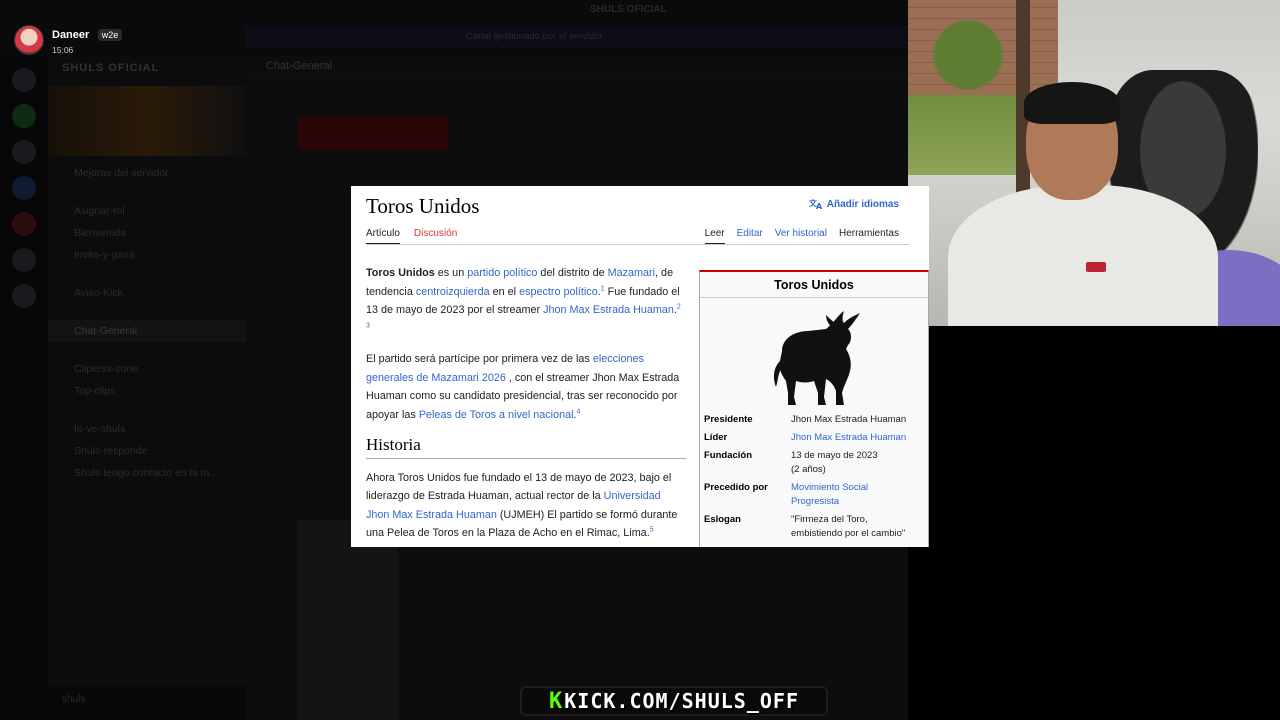 Image resolution: width=1280 pixels, height=720 pixels. I want to click on infobox-value: Jhon Max Estrada Huaman, so click(849, 419).